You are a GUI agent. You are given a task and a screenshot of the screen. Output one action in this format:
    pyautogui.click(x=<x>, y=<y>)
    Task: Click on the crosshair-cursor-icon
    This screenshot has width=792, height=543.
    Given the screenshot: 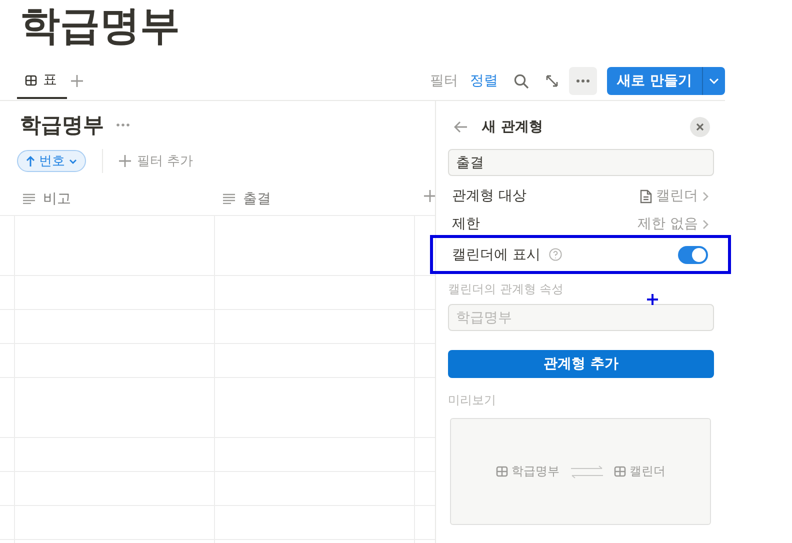 What is the action you would take?
    pyautogui.click(x=652, y=299)
    